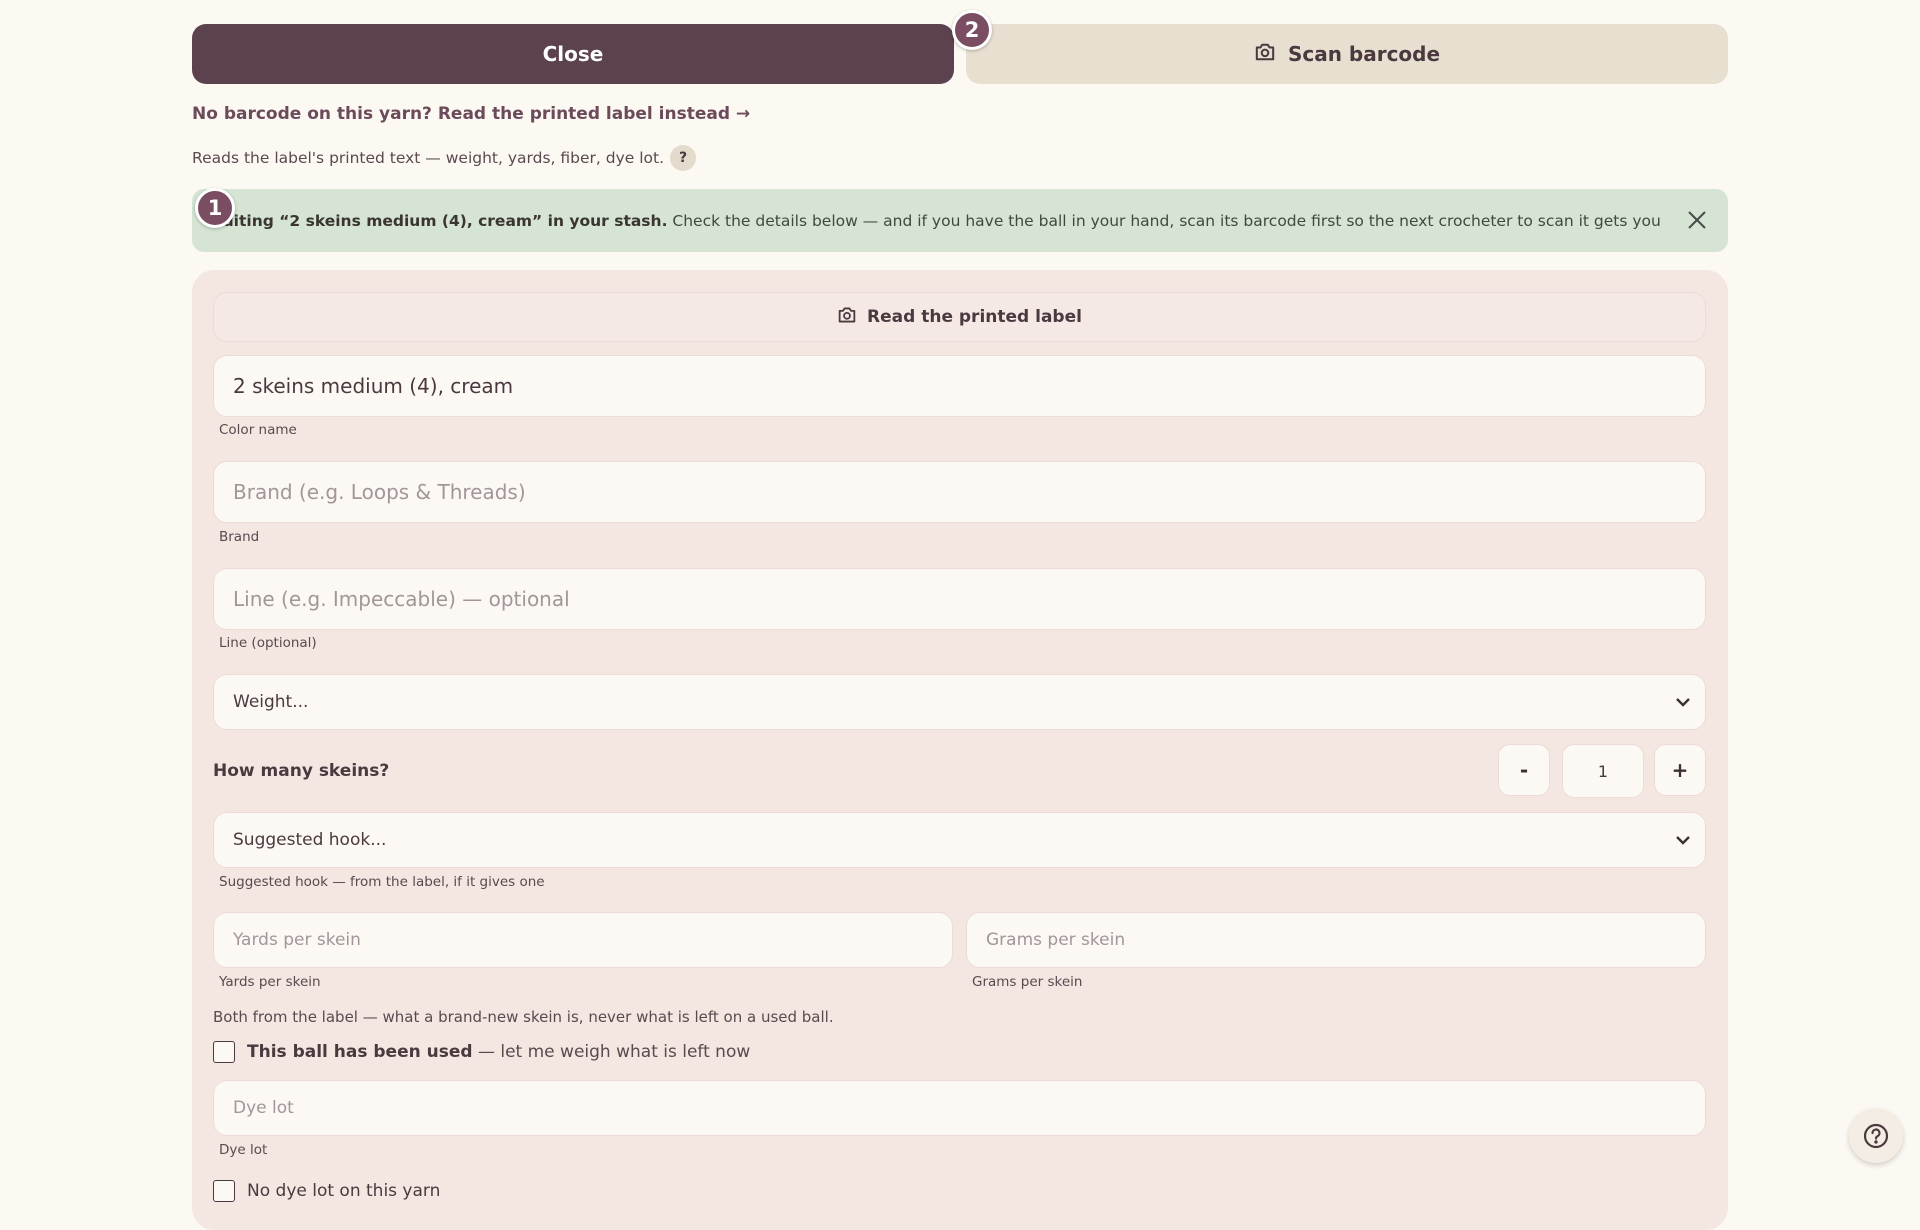 Image resolution: width=1920 pixels, height=1230 pixels. What do you see at coordinates (379, 492) in the screenshot?
I see `brand-placeholder: Brand (e.g. Loops & Threads)` at bounding box center [379, 492].